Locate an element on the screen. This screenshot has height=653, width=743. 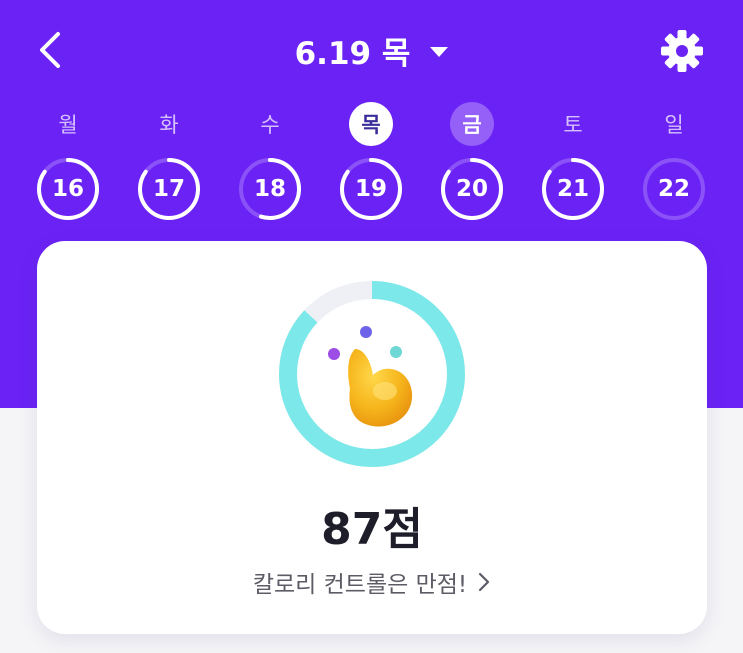
day-number: 20 is located at coordinates (471, 189).